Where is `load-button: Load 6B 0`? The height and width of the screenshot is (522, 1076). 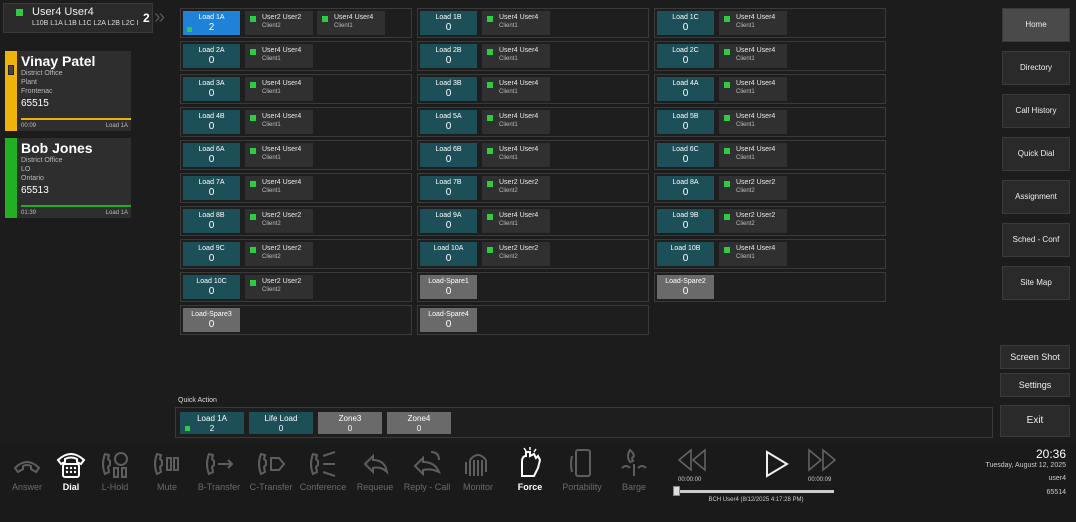 load-button: Load 6B 0 is located at coordinates (448, 155).